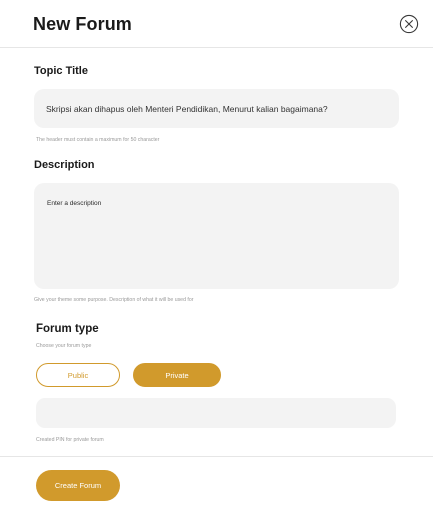 The image size is (433, 522). Describe the element at coordinates (67, 329) in the screenshot. I see `forum-type-label: Forum type` at that location.